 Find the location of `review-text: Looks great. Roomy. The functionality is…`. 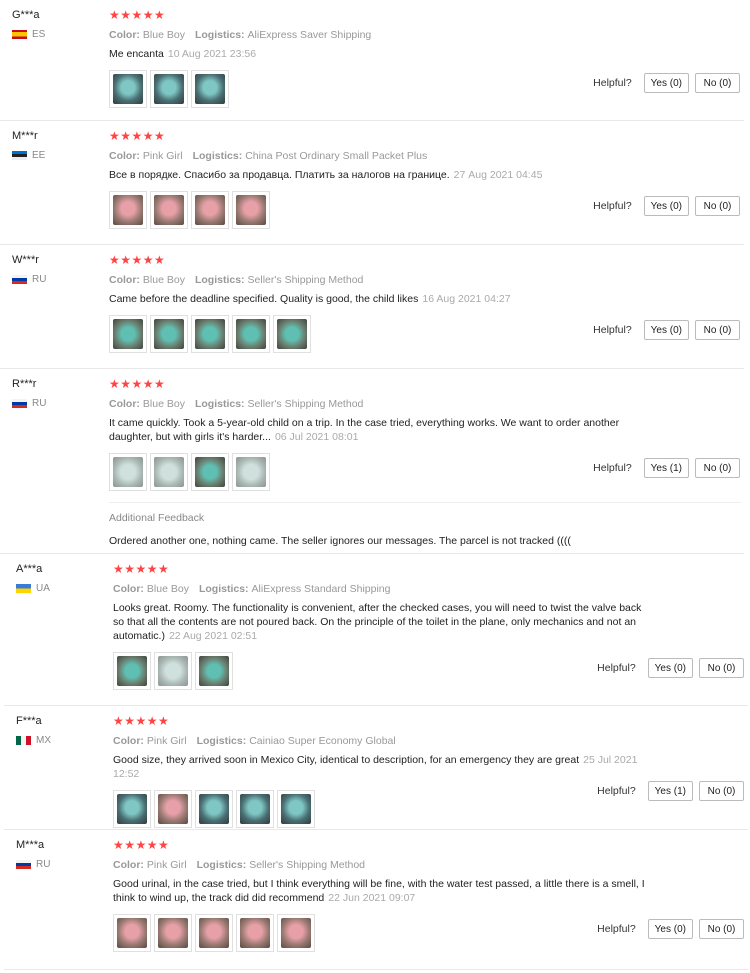

review-text: Looks great. Roomy. The functionality is… is located at coordinates (383, 622).